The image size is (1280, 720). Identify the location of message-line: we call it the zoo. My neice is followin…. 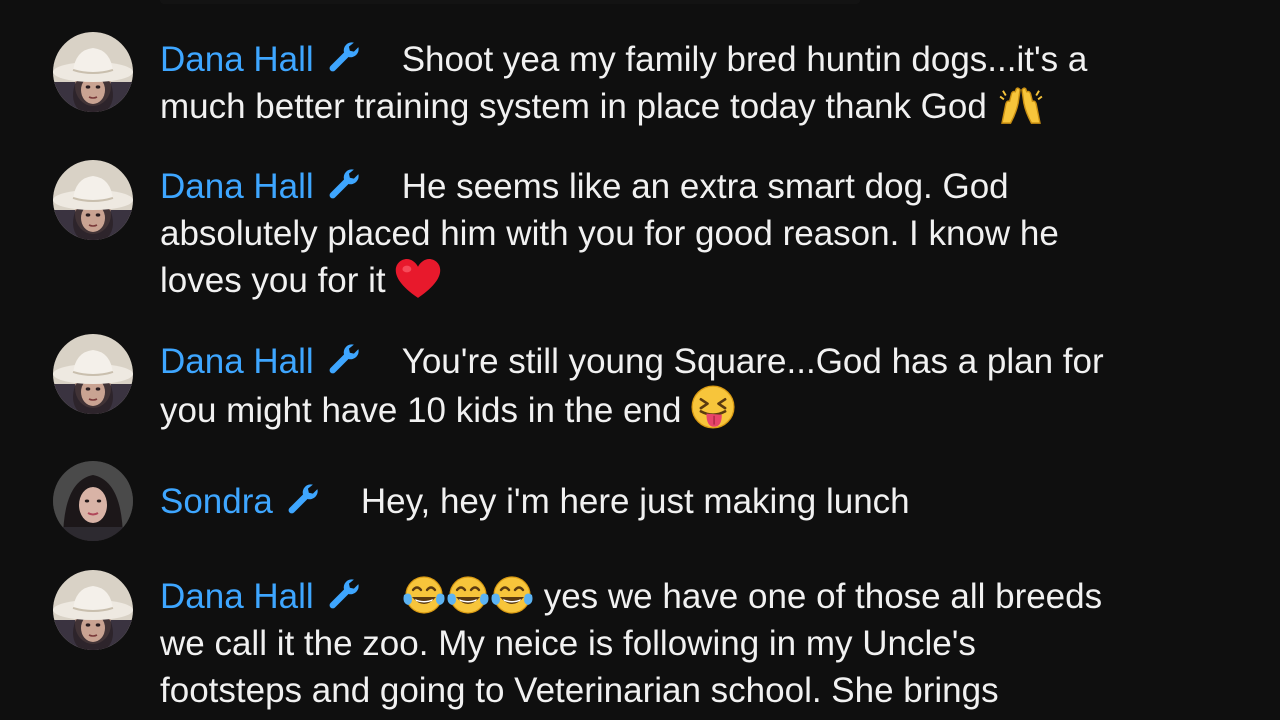
(690, 643).